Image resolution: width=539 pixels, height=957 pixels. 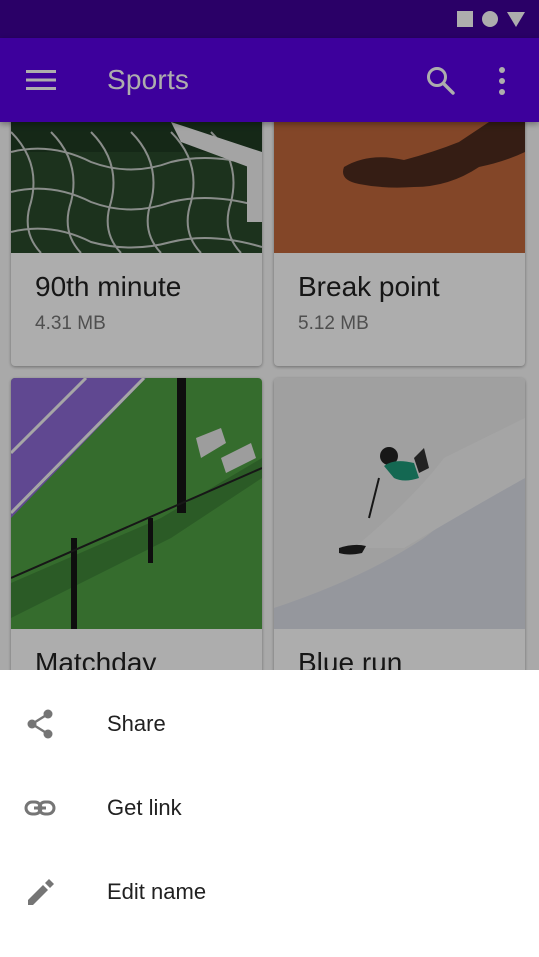 What do you see at coordinates (269, 892) in the screenshot?
I see `sheet-item-edit-name: Edit name` at bounding box center [269, 892].